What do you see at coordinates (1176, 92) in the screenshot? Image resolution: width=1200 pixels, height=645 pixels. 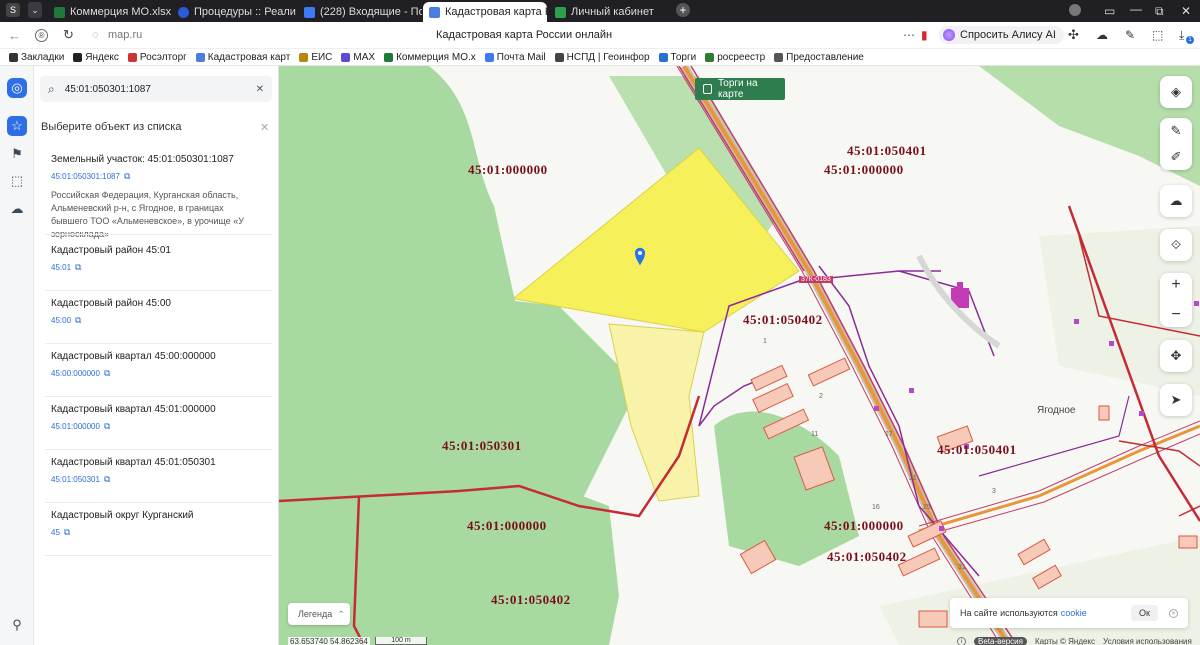 I see `layers-button: ◈` at bounding box center [1176, 92].